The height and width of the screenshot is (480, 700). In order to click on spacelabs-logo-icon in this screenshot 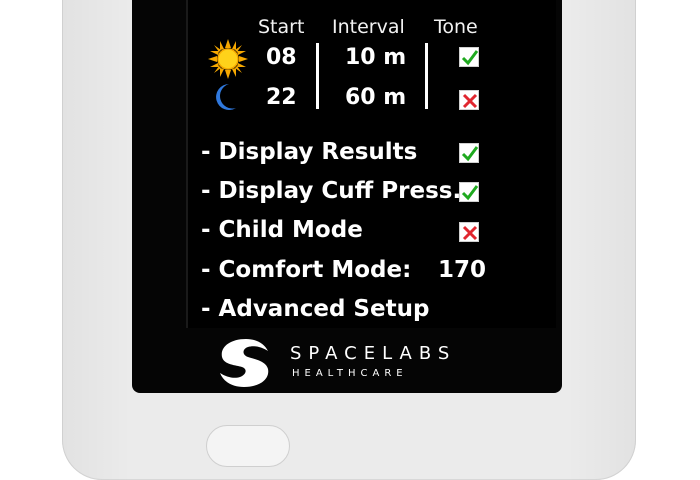, I will do `click(244, 363)`.